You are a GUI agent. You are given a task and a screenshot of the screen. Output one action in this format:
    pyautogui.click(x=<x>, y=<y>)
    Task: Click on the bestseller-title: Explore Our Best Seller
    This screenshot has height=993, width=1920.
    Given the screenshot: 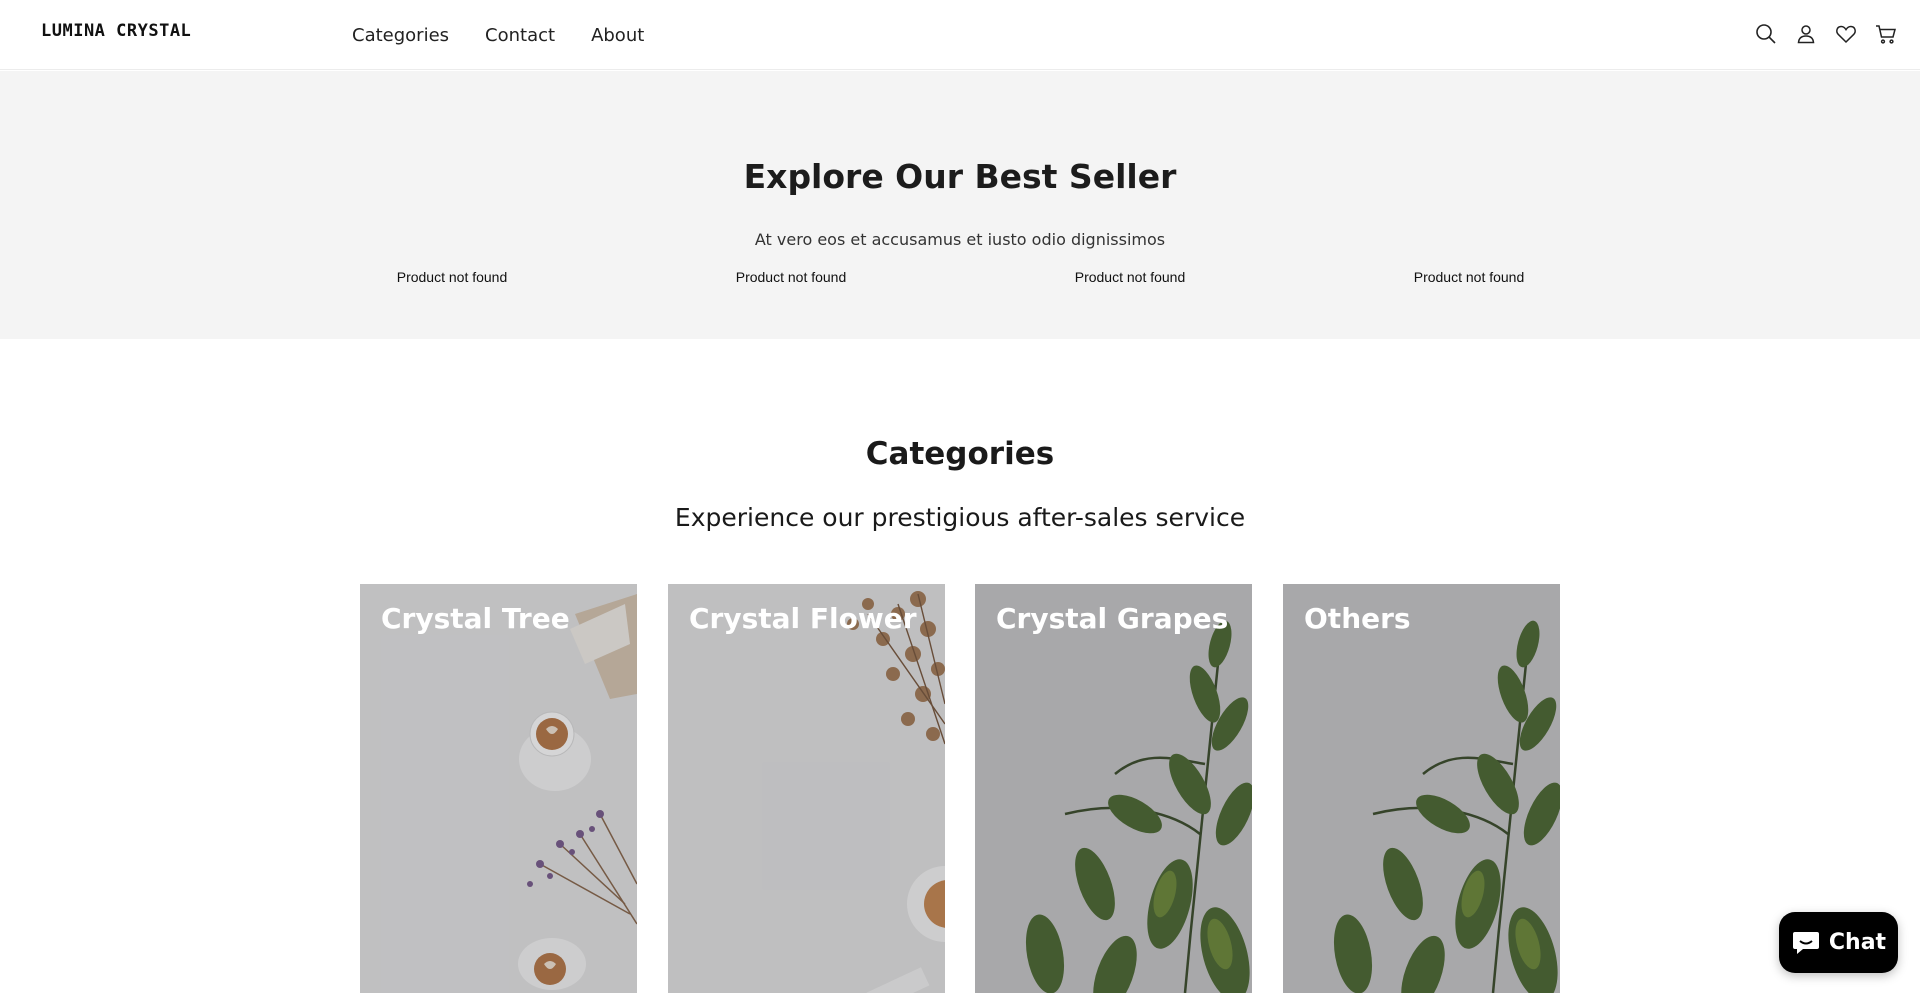 What is the action you would take?
    pyautogui.click(x=960, y=176)
    